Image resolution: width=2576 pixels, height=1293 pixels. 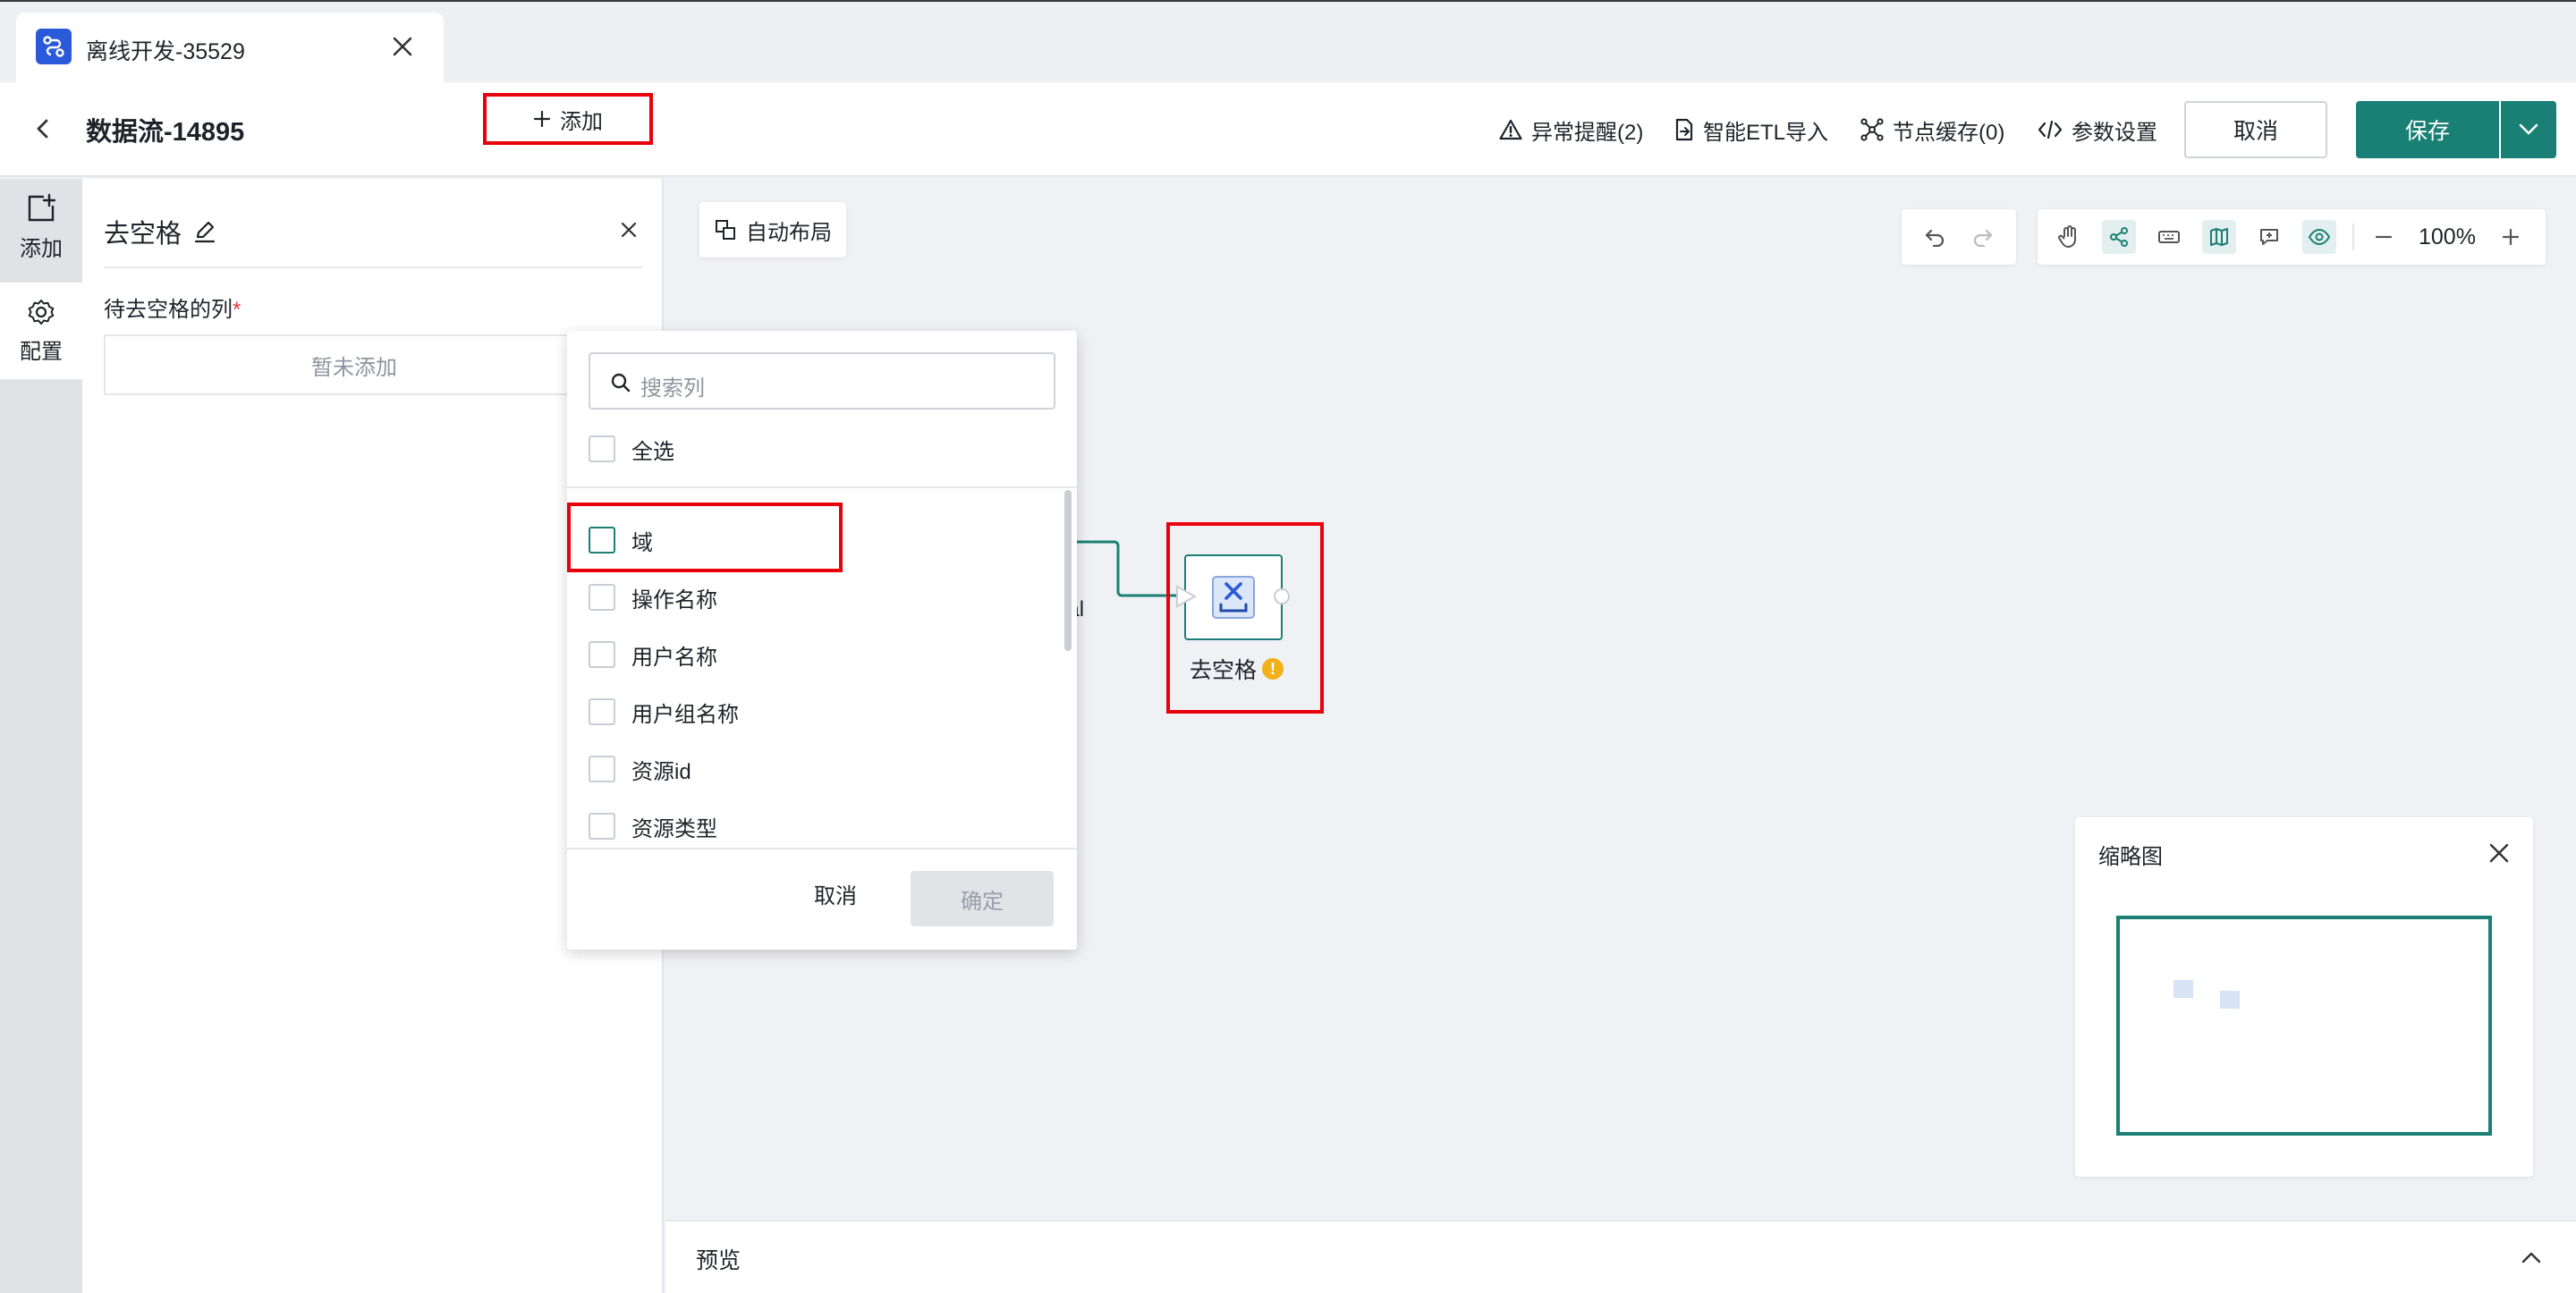 I want to click on zoom-in-icon, so click(x=2511, y=237).